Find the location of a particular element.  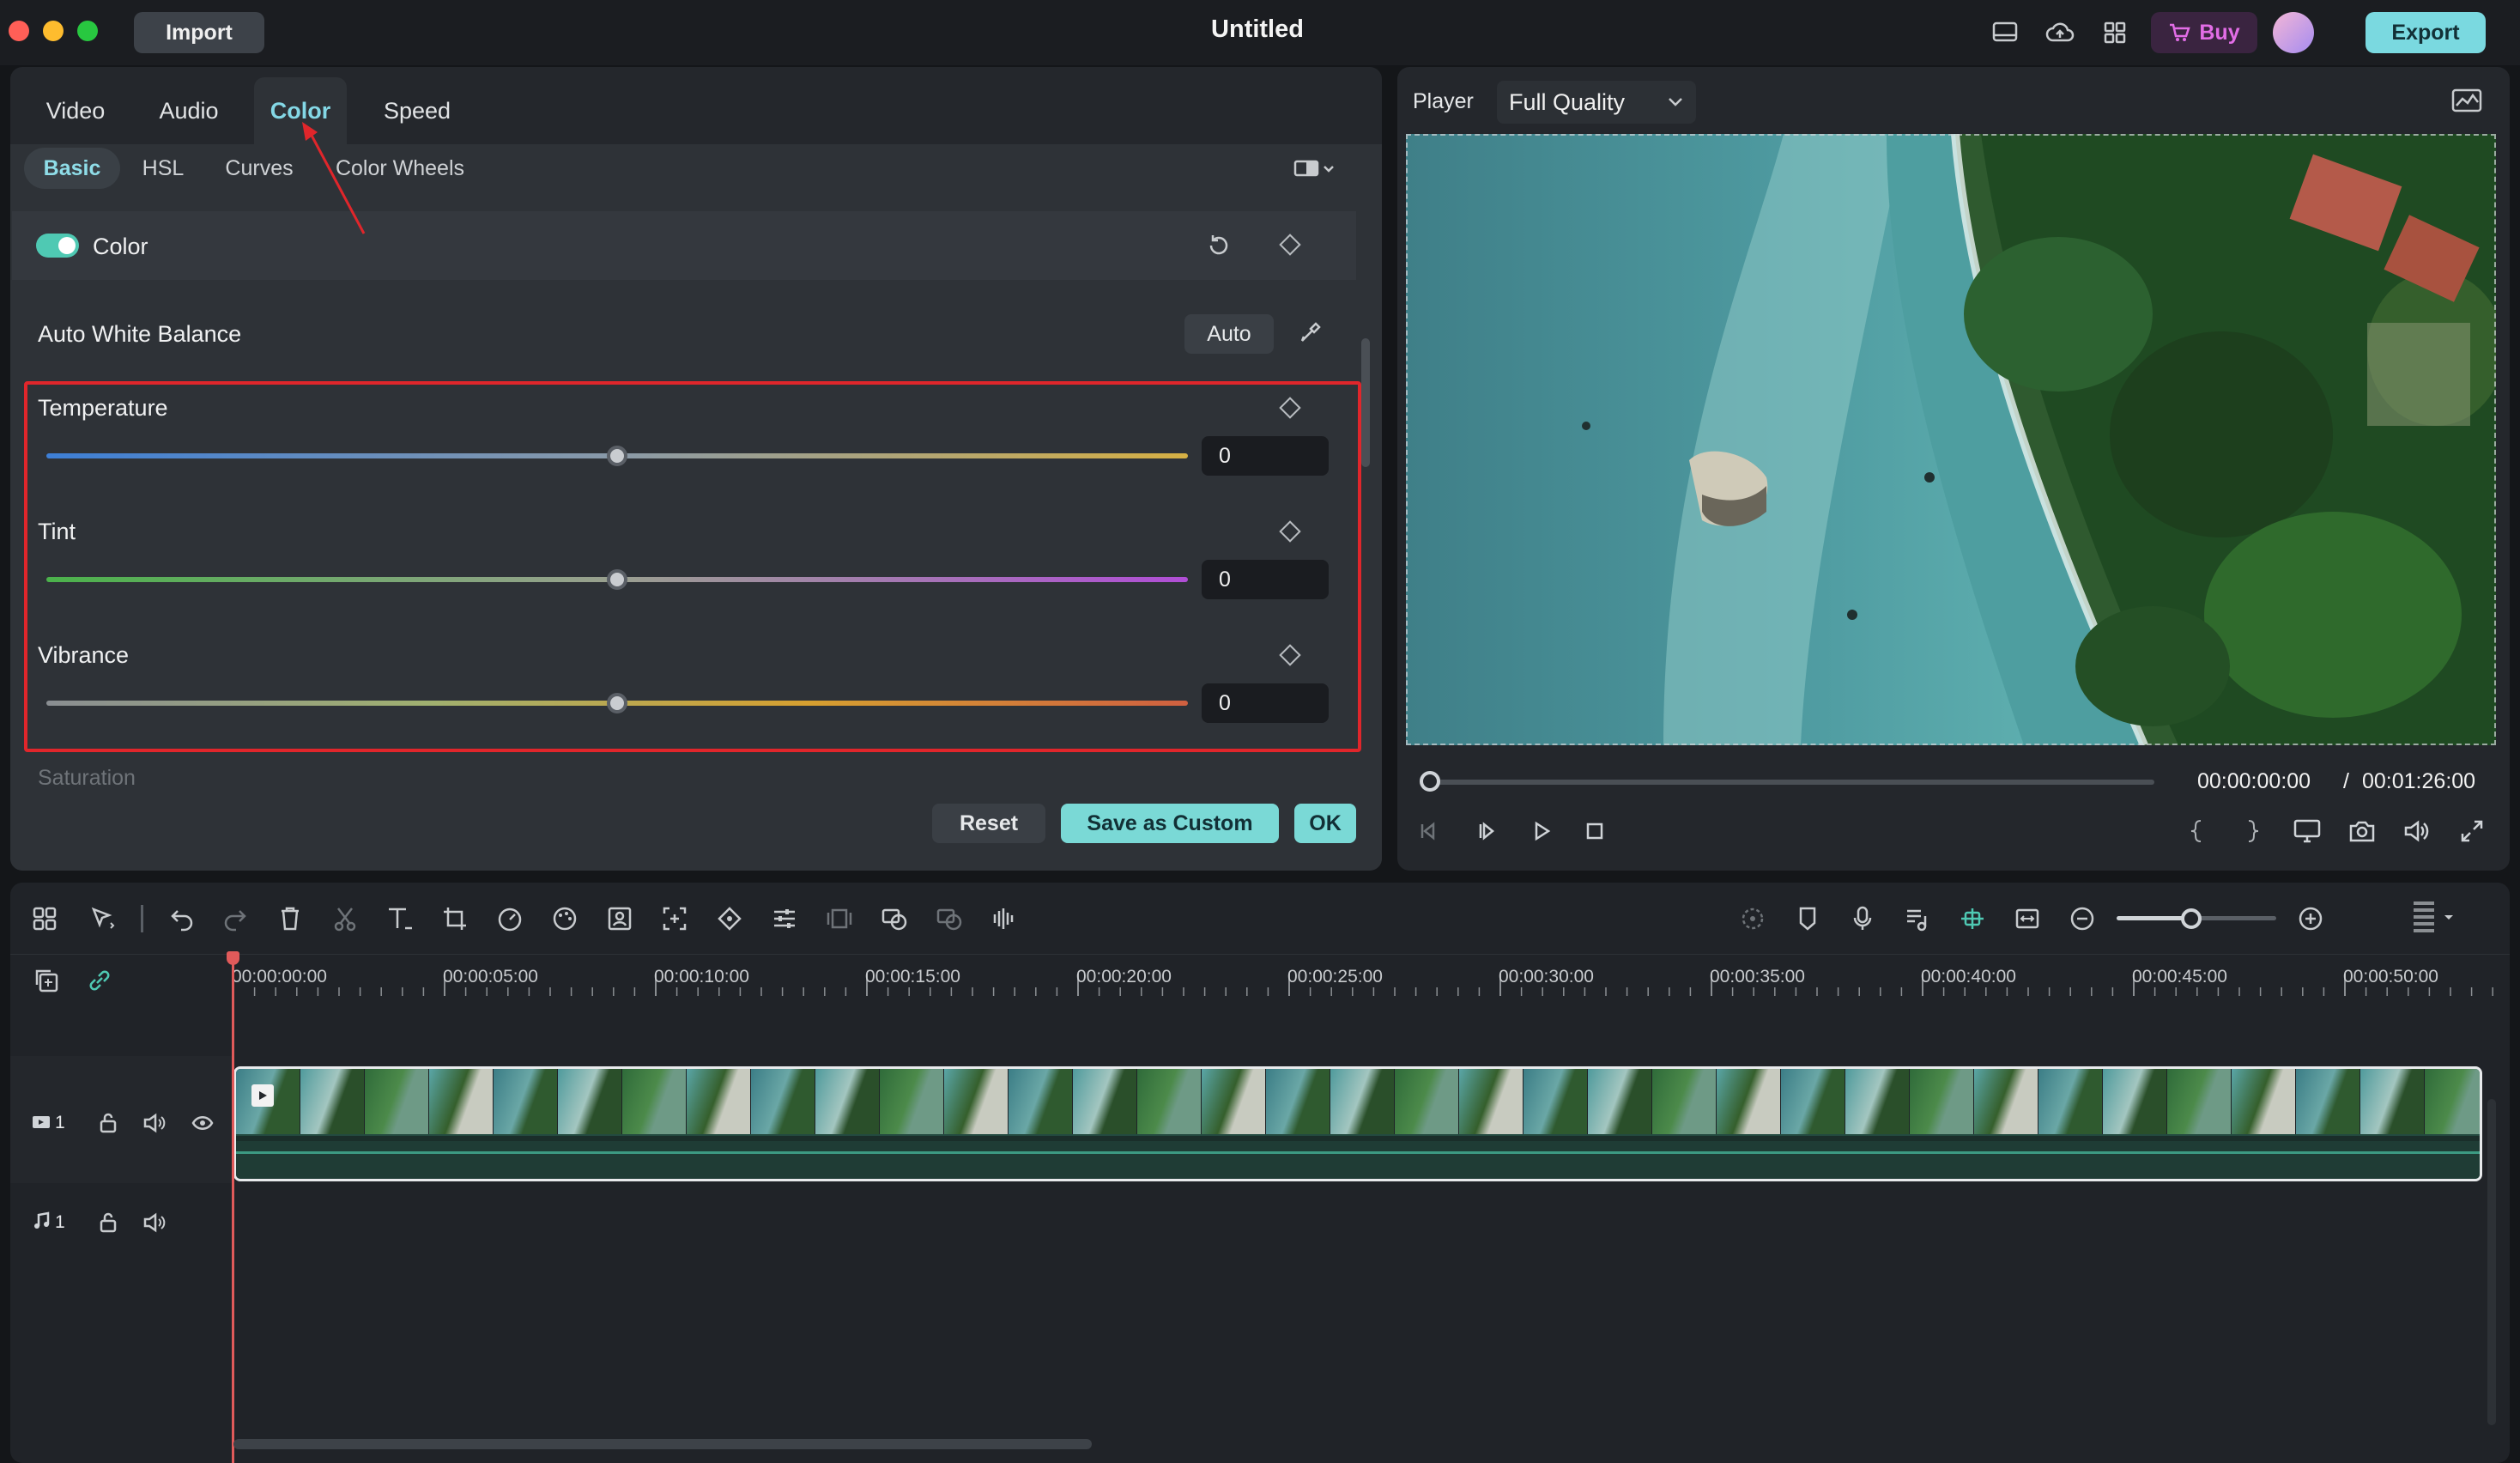

layout-grid-icon is located at coordinates (44, 918).